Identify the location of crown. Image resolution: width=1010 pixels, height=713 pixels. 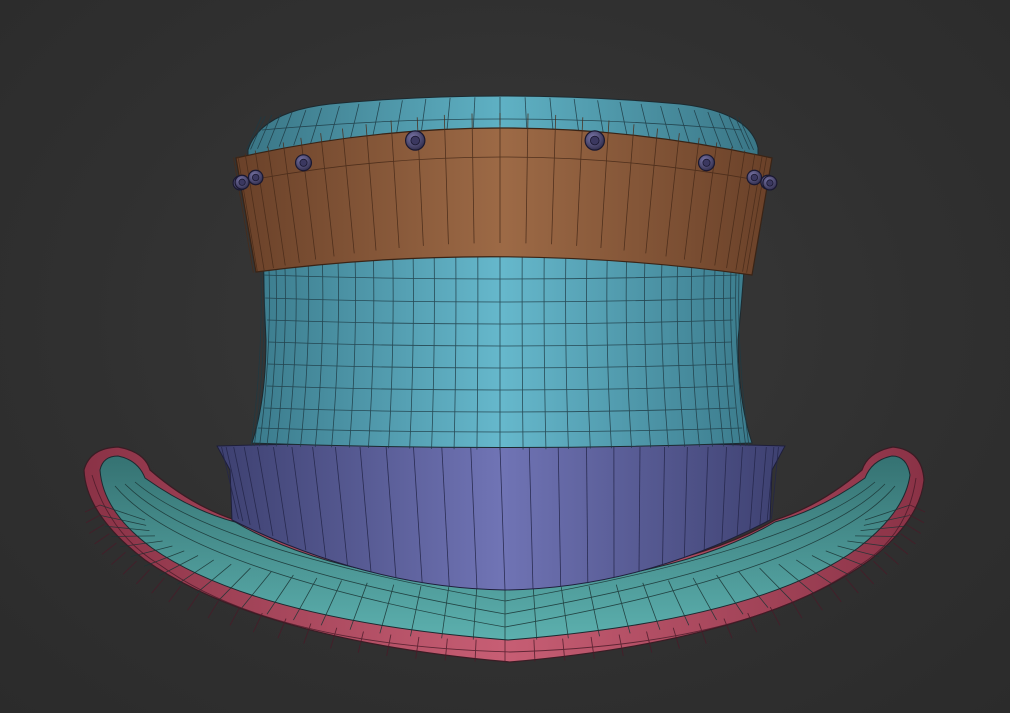
(501, 345).